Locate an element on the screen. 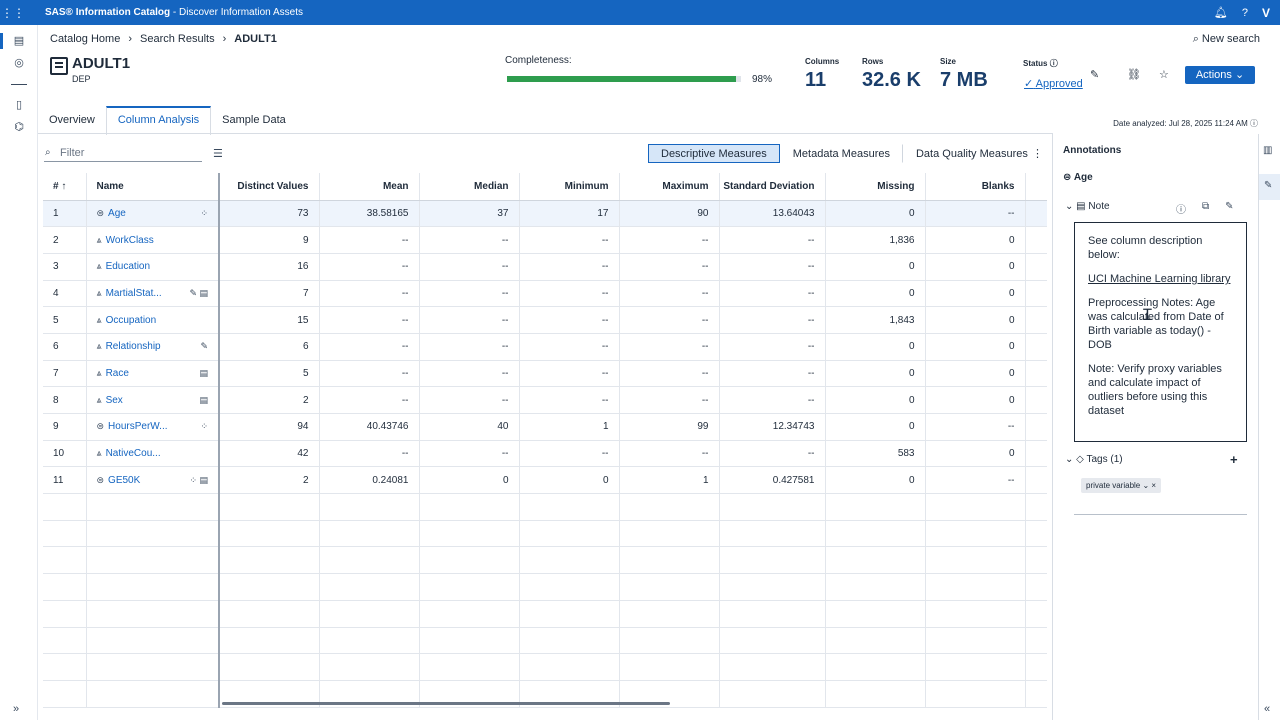  note-header: ⌄ ▤ Note is located at coordinates (1087, 206).